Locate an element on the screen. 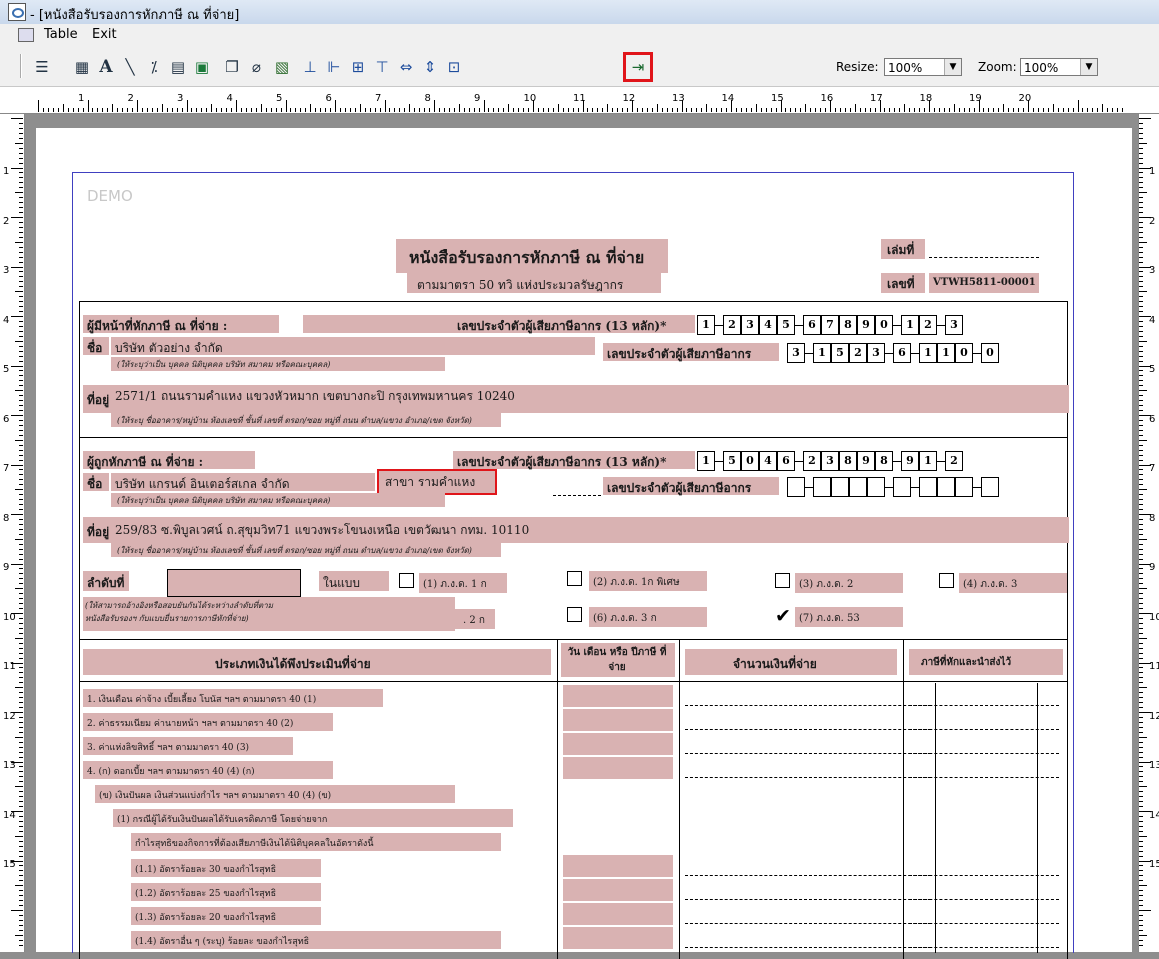  order-input is located at coordinates (234, 583).